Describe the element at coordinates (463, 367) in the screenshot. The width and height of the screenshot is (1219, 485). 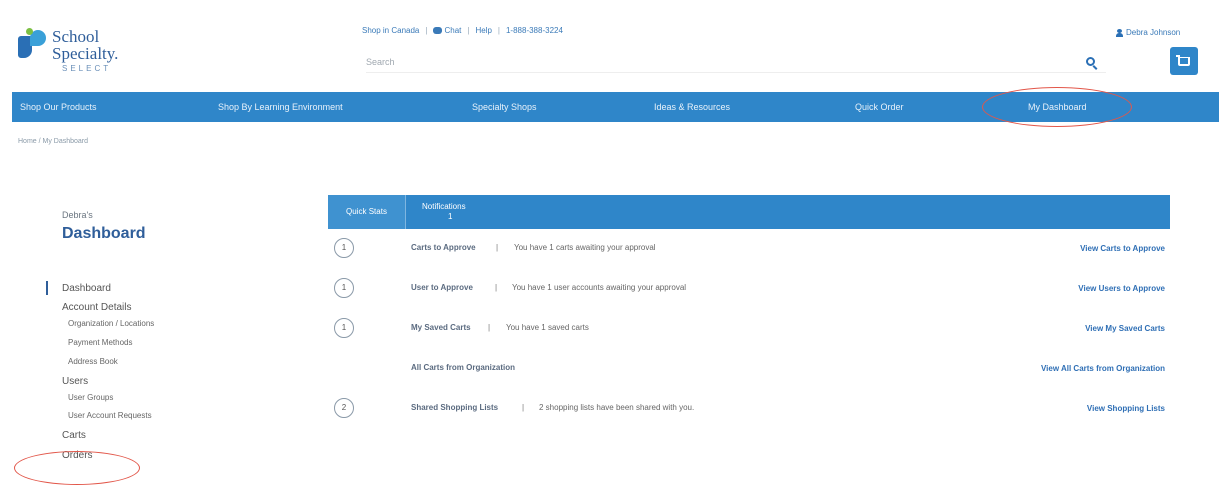
I see `row-label: All Carts from Organization` at that location.